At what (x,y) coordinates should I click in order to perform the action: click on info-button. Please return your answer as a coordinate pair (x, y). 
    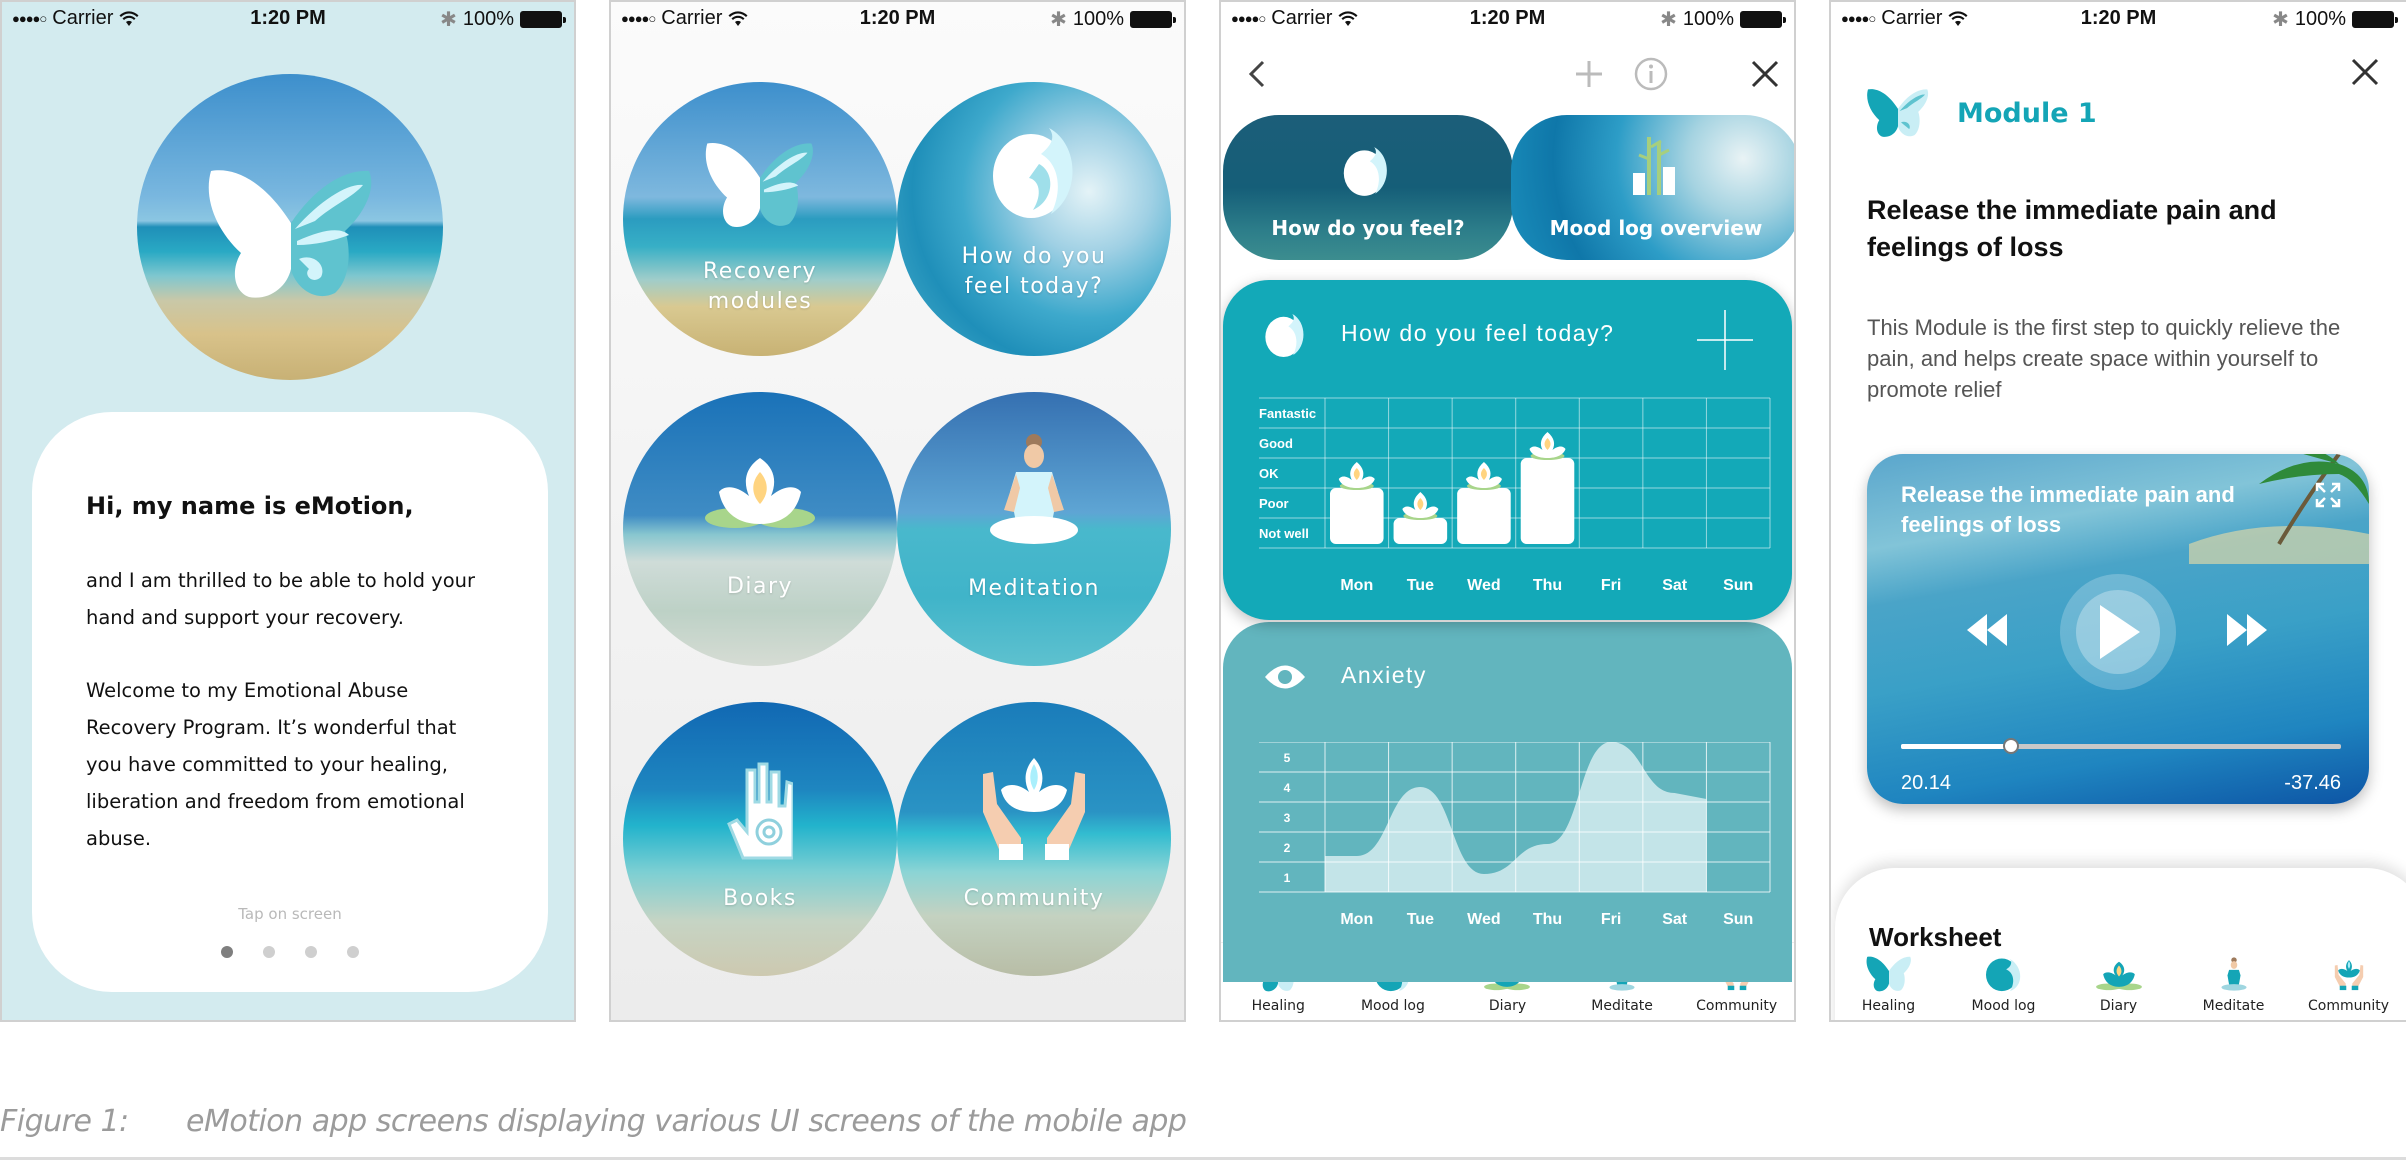
    Looking at the image, I should click on (1651, 74).